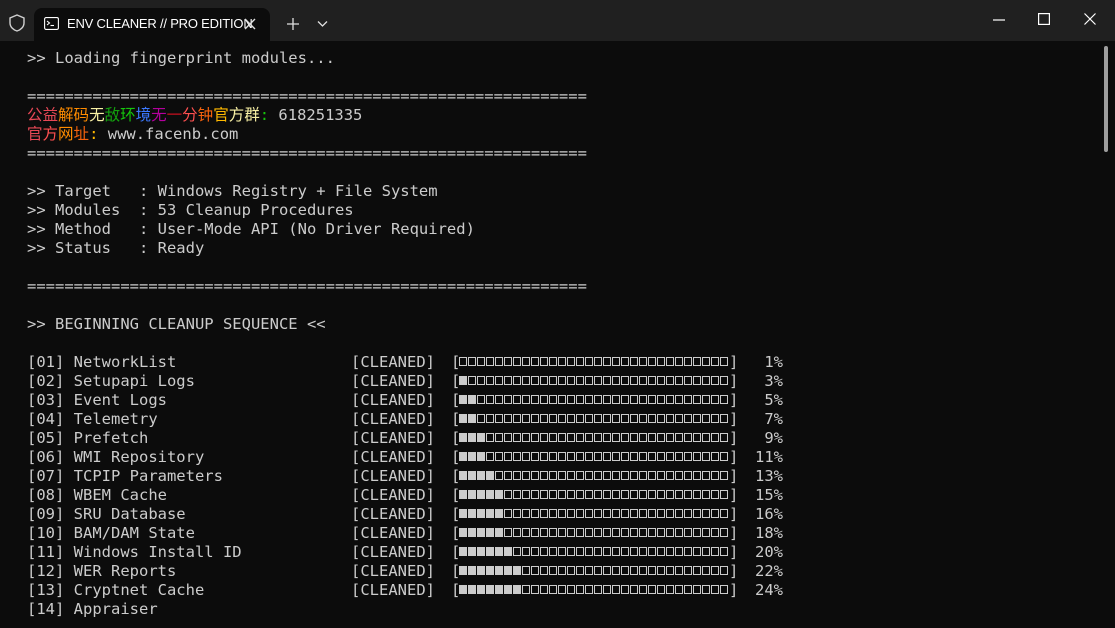  I want to click on cleanup-row: [06] WMI Repository [CLEANED][] 11%, so click(562, 457).